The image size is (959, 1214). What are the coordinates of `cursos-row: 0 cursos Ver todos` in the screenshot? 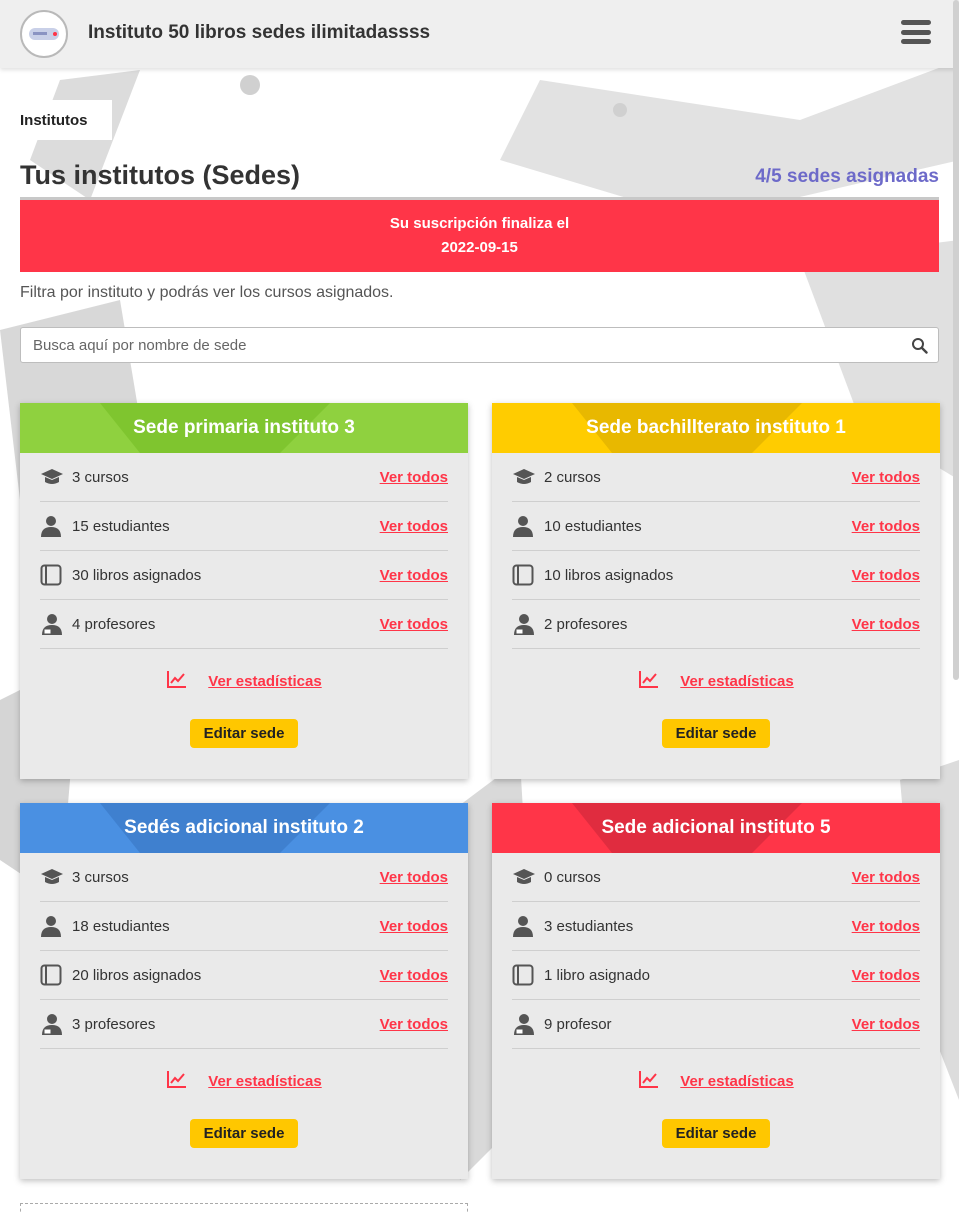 It's located at (716, 877).